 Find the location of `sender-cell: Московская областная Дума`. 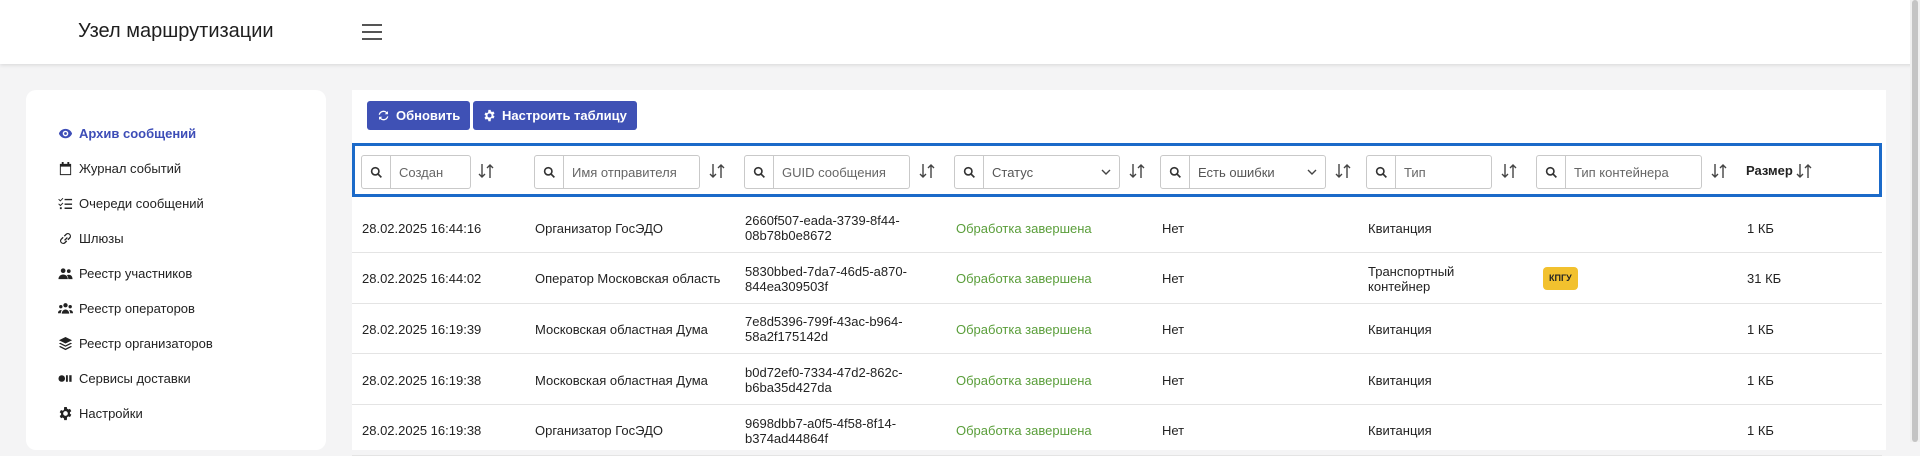

sender-cell: Московская областная Дума is located at coordinates (621, 329).